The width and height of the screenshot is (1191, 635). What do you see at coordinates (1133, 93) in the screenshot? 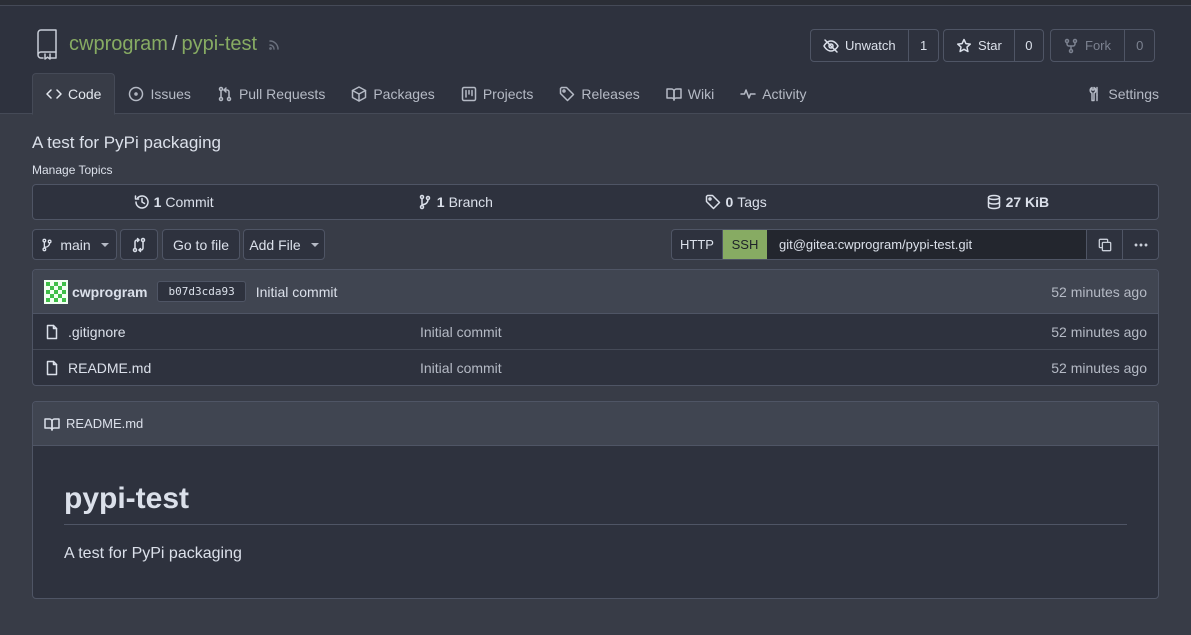
I see `settings-label: Settings` at bounding box center [1133, 93].